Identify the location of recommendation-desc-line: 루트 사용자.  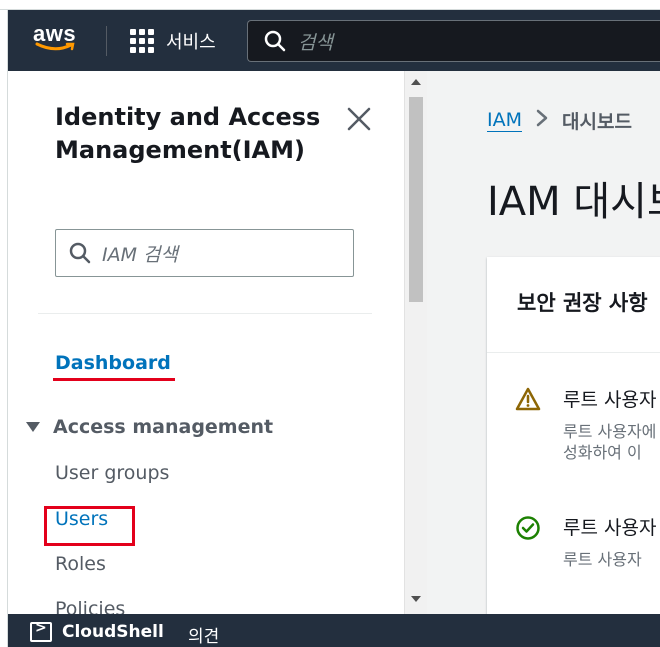
(602, 559).